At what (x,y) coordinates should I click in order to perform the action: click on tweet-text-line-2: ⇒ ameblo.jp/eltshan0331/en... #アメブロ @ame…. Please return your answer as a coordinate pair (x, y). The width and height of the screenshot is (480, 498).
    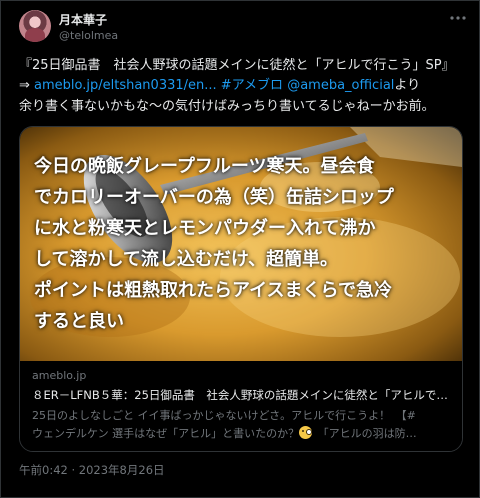
    Looking at the image, I should click on (244, 85).